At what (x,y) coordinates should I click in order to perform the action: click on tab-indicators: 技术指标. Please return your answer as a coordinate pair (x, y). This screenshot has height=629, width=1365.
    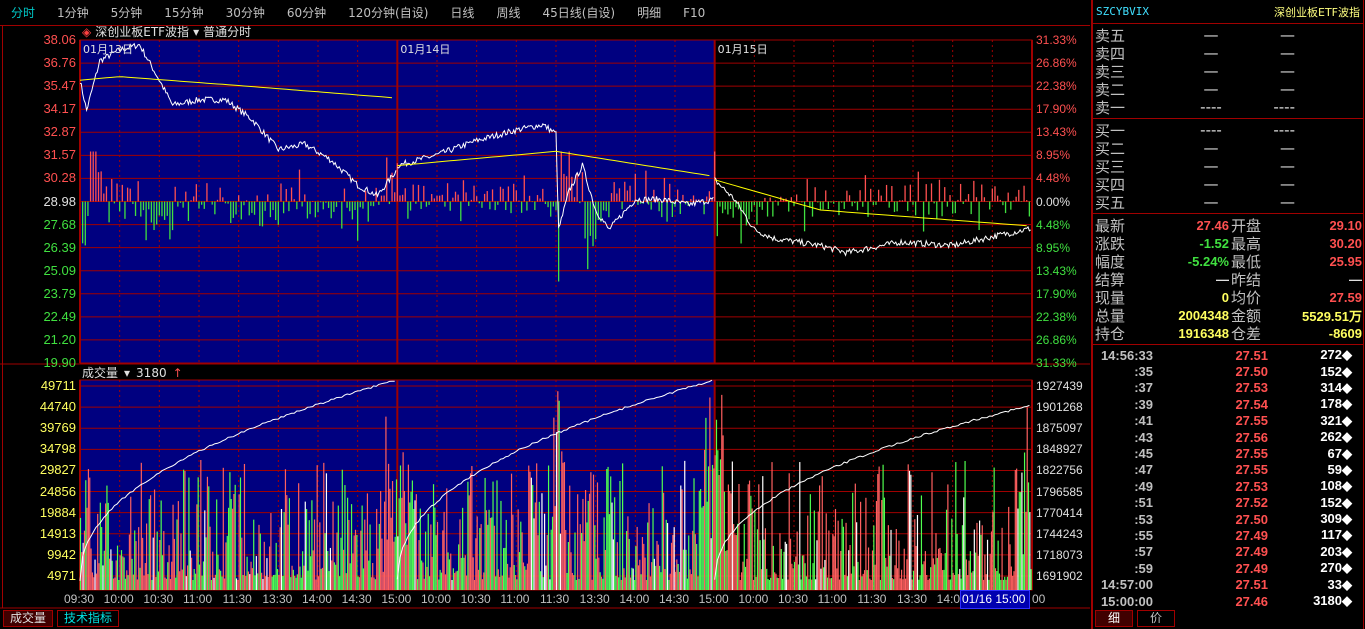
    Looking at the image, I should click on (88, 618).